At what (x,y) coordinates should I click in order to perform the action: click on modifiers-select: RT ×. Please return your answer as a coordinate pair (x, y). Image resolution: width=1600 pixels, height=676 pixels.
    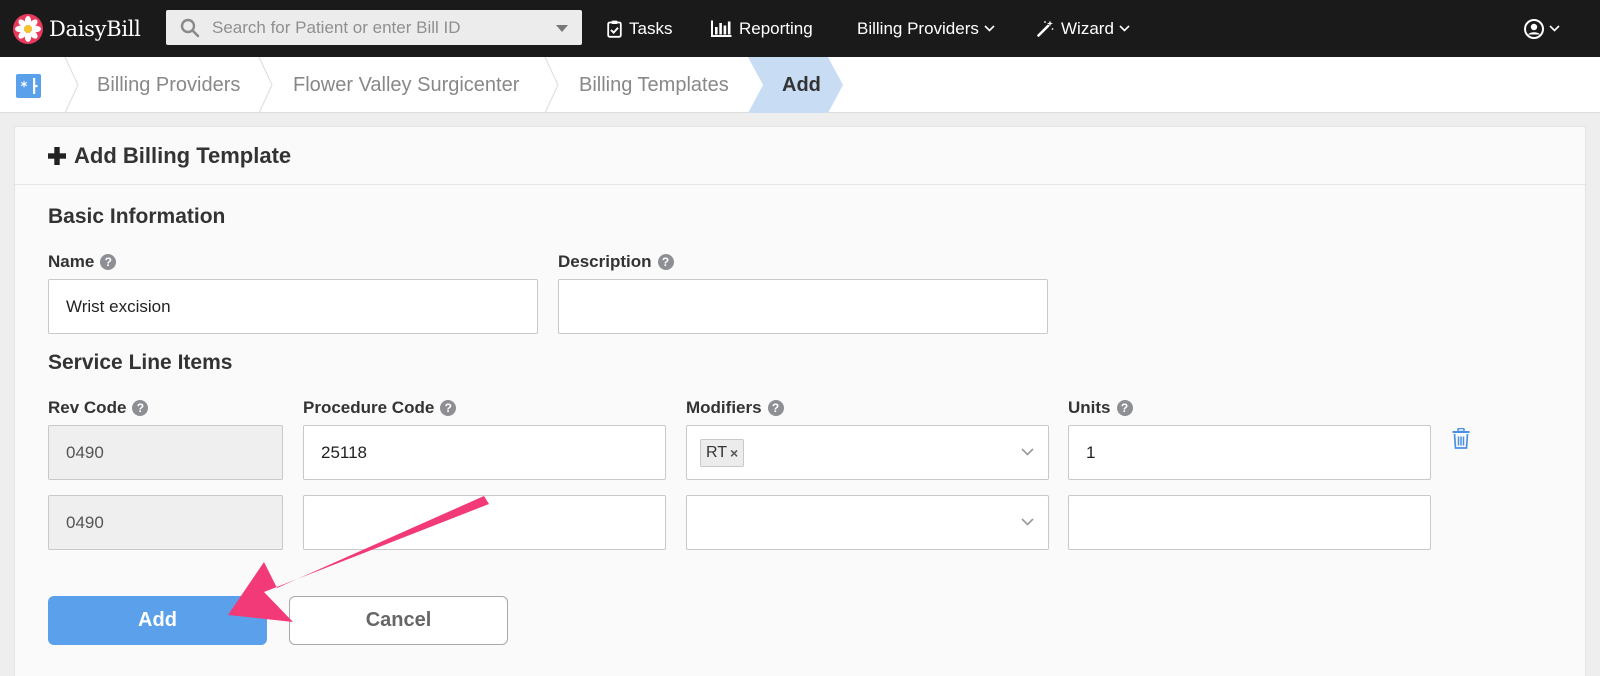
    Looking at the image, I should click on (867, 452).